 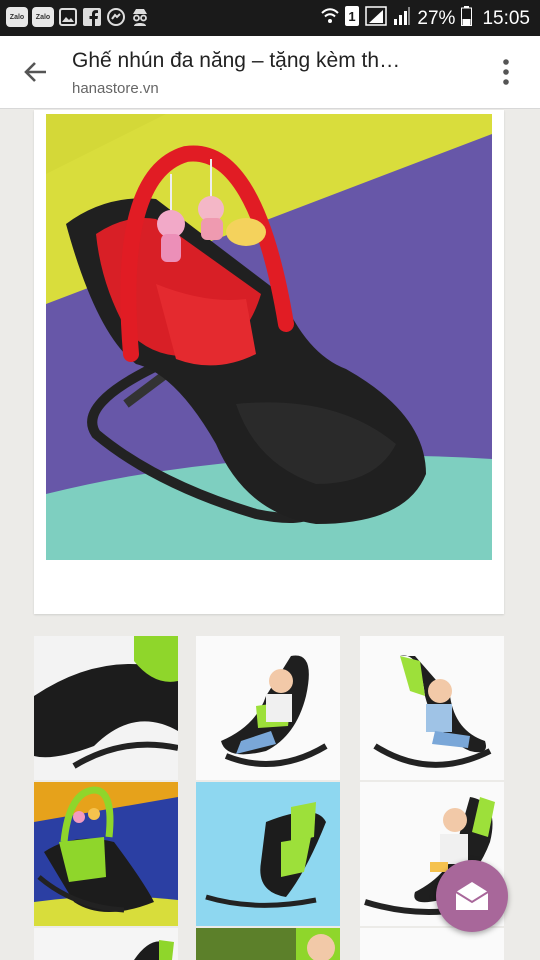 What do you see at coordinates (270, 18) in the screenshot?
I see `status-bar: Zalo Zalo 1 27% 15:05` at bounding box center [270, 18].